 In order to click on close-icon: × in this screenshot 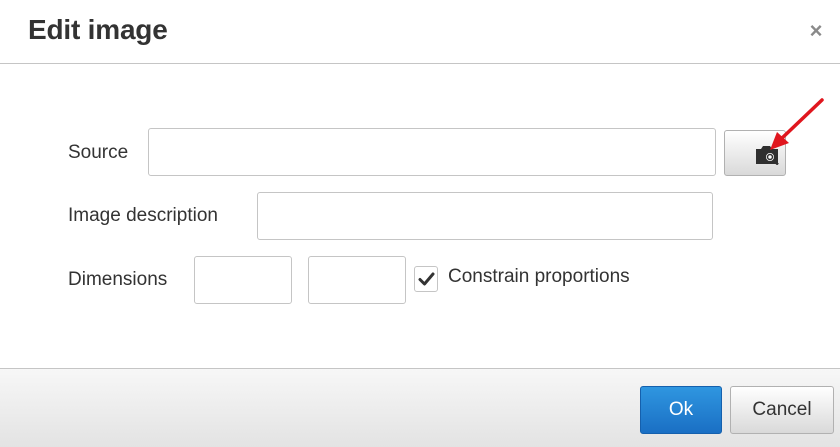, I will do `click(816, 31)`.